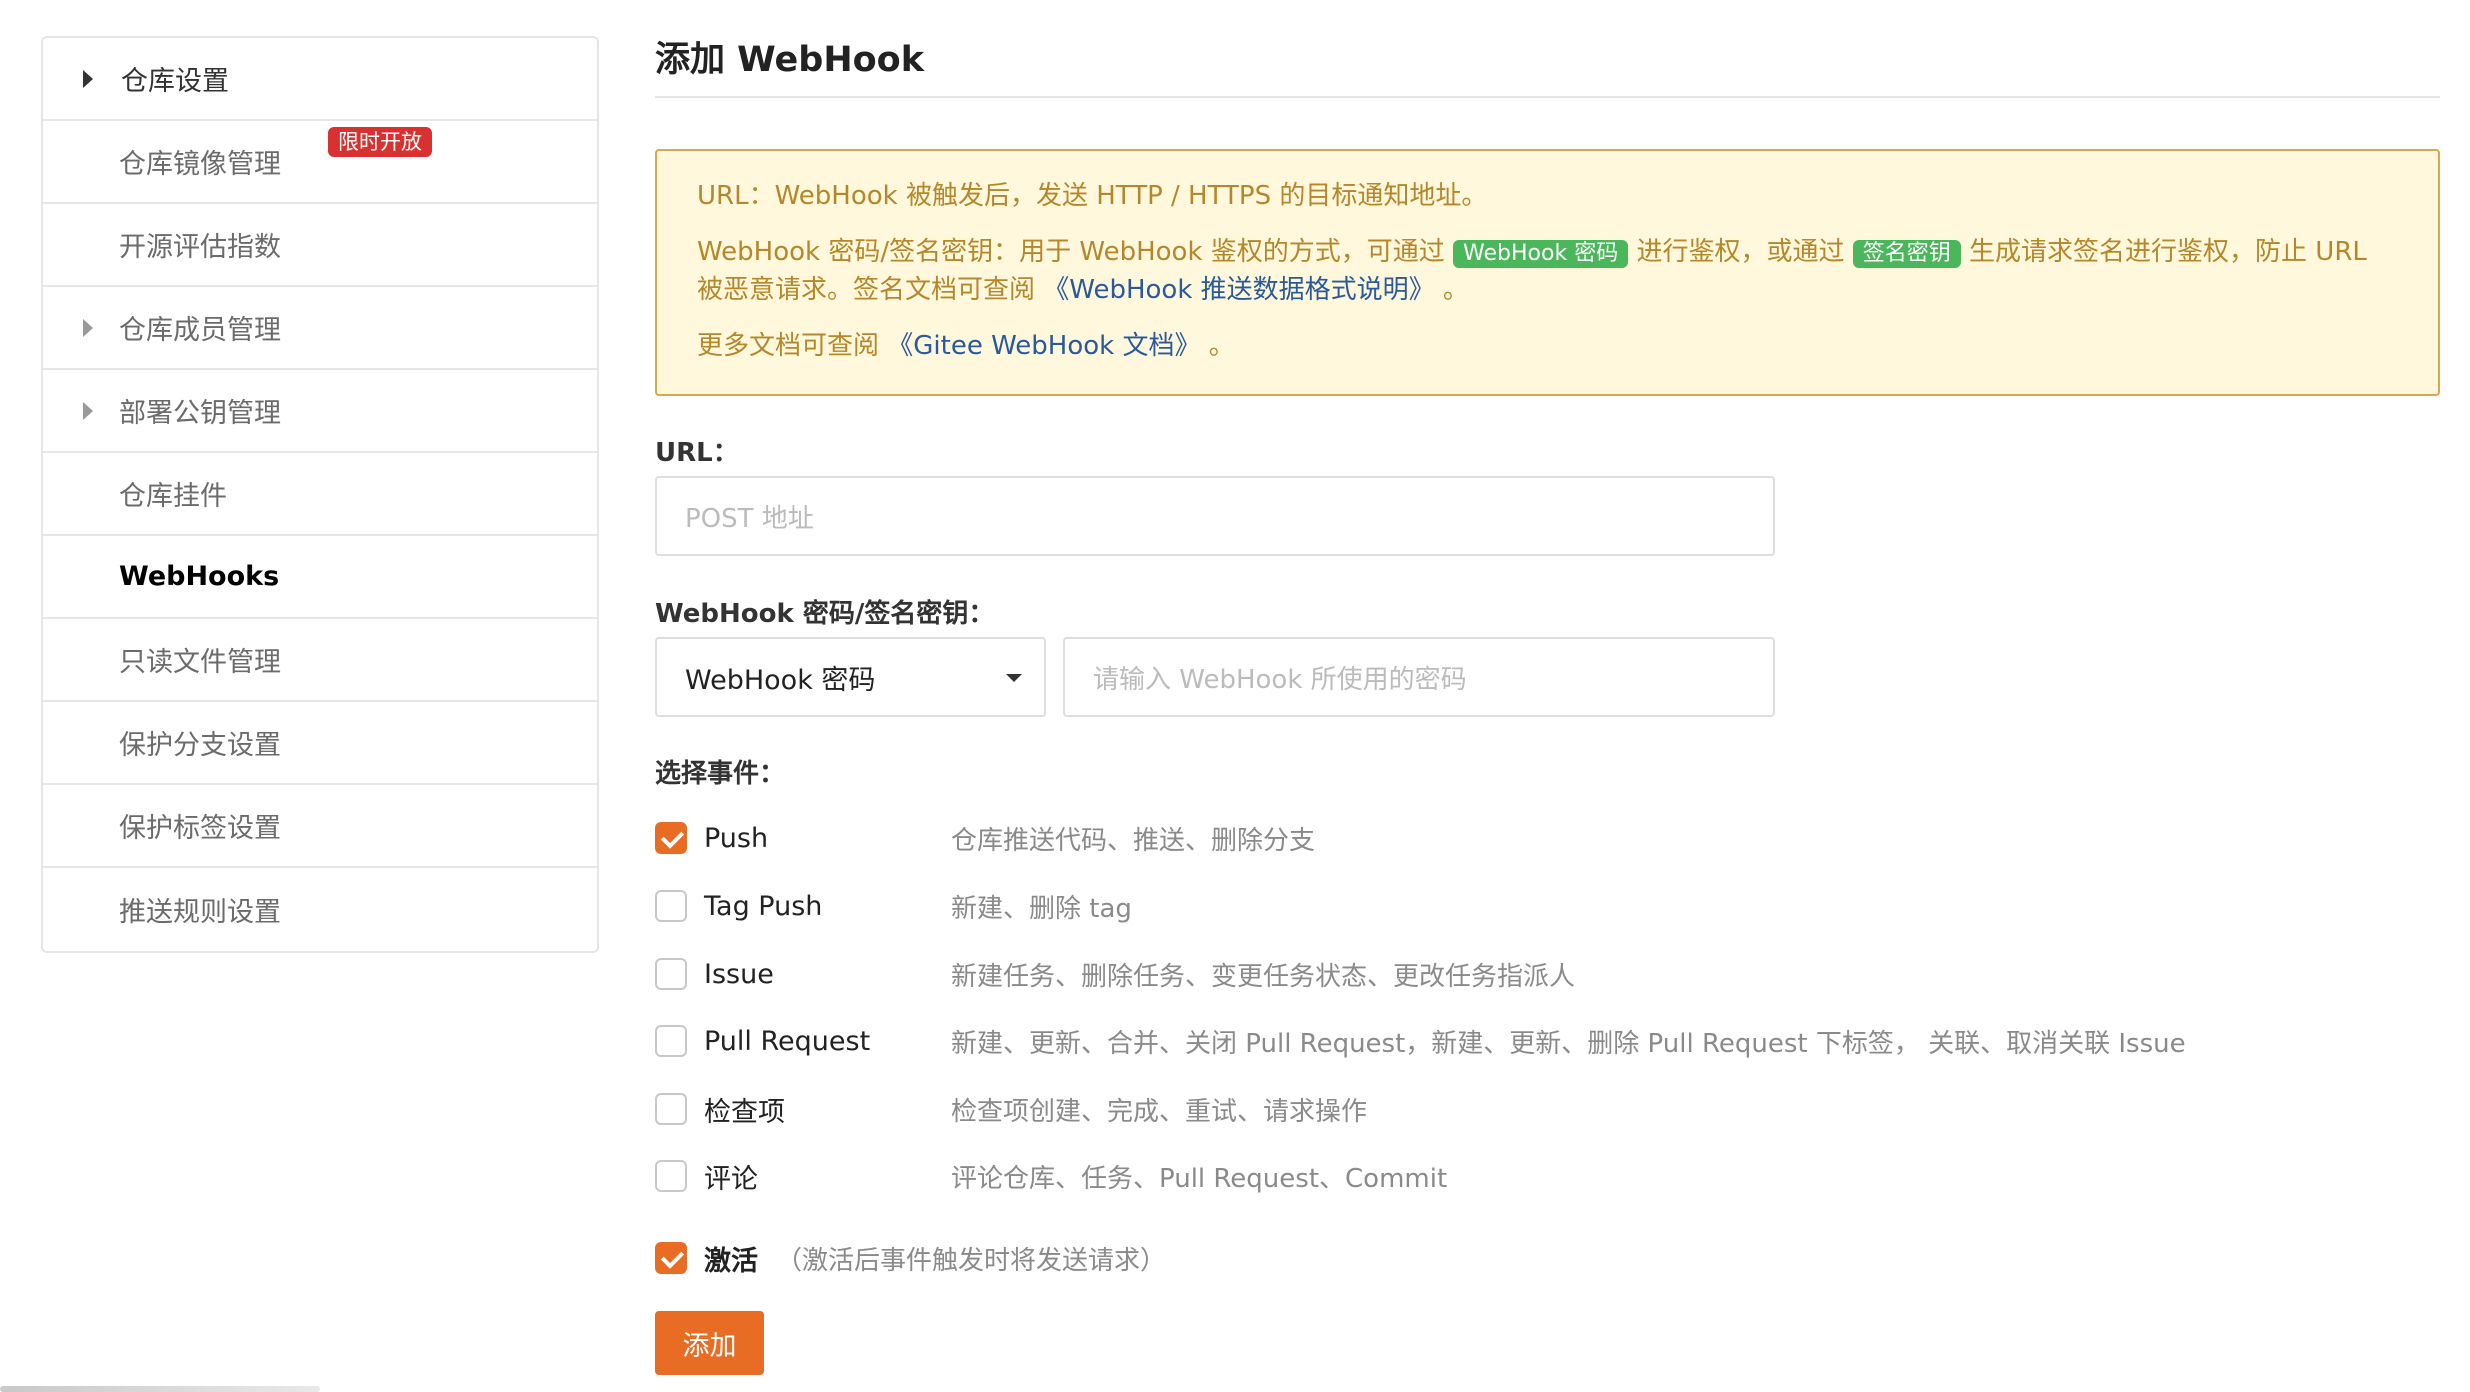 The image size is (2470, 1392). What do you see at coordinates (1043, 346) in the screenshot?
I see `gitee-webhook-doc-link: 《Gitee WebHook 文档》` at bounding box center [1043, 346].